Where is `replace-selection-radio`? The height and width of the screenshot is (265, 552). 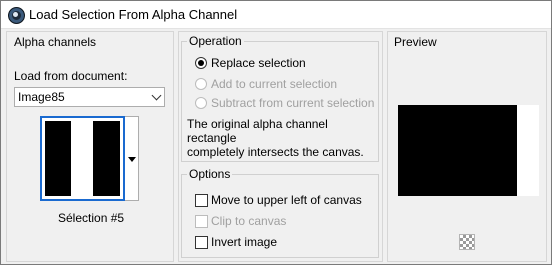 replace-selection-radio is located at coordinates (201, 63).